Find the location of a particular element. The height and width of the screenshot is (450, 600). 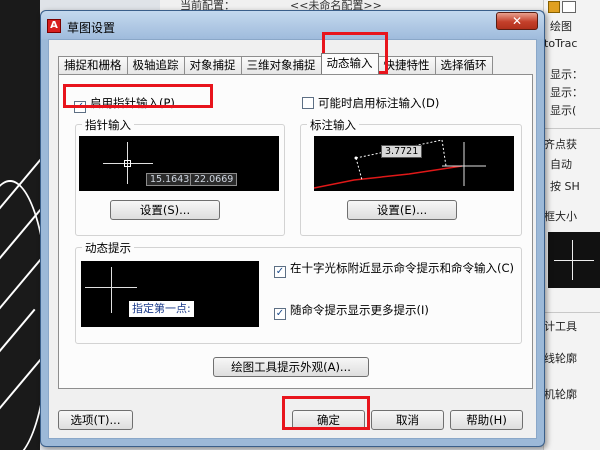

enable-pointer-input-checkbox: ✓ 启用指针输入(P) is located at coordinates (124, 104).